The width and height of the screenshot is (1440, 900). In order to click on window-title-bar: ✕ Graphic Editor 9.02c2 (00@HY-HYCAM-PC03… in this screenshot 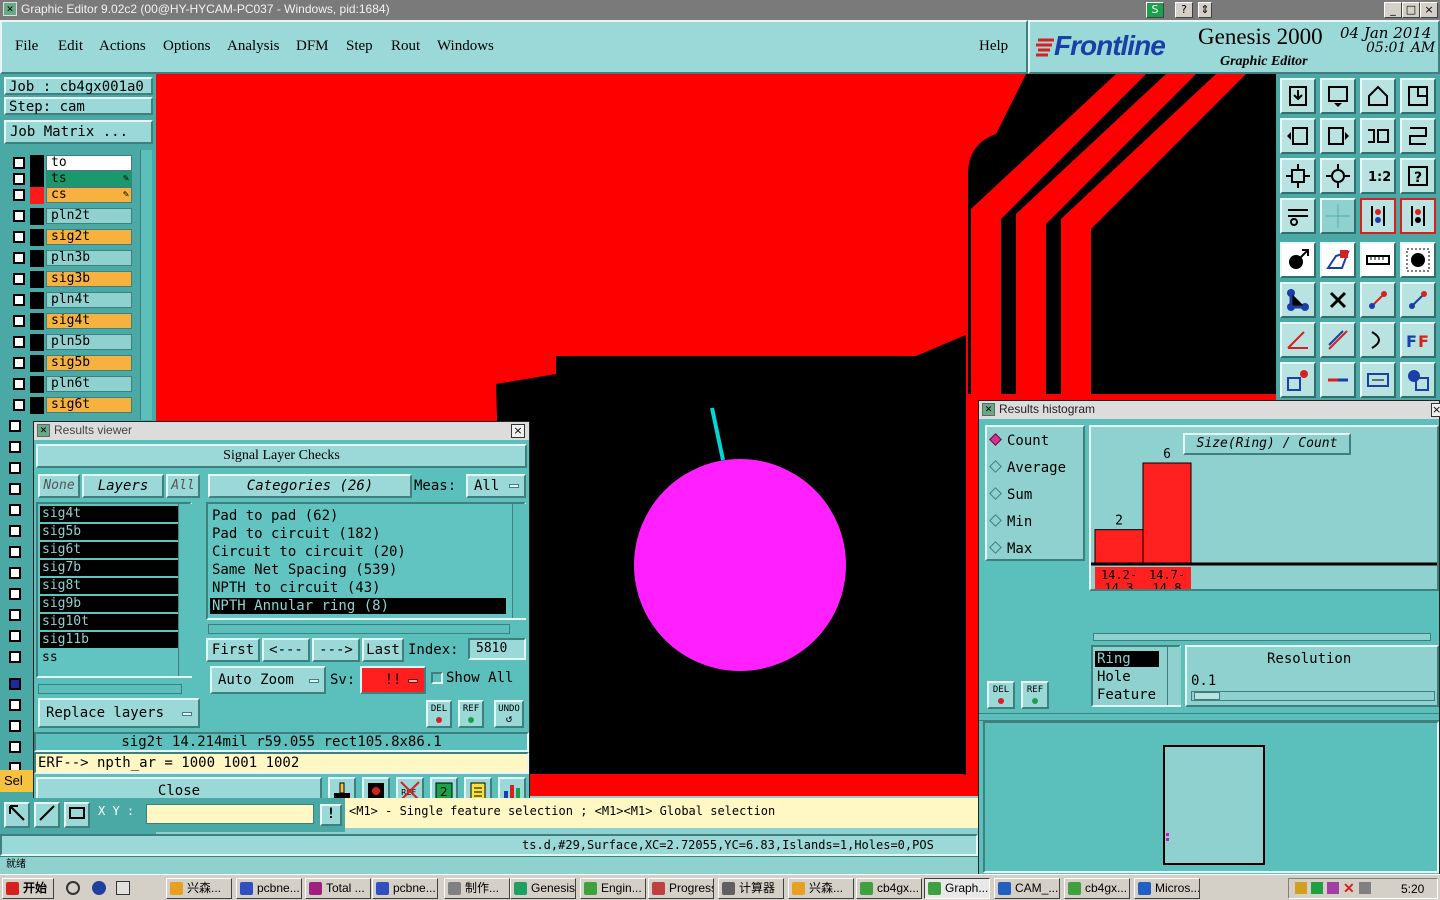, I will do `click(720, 10)`.